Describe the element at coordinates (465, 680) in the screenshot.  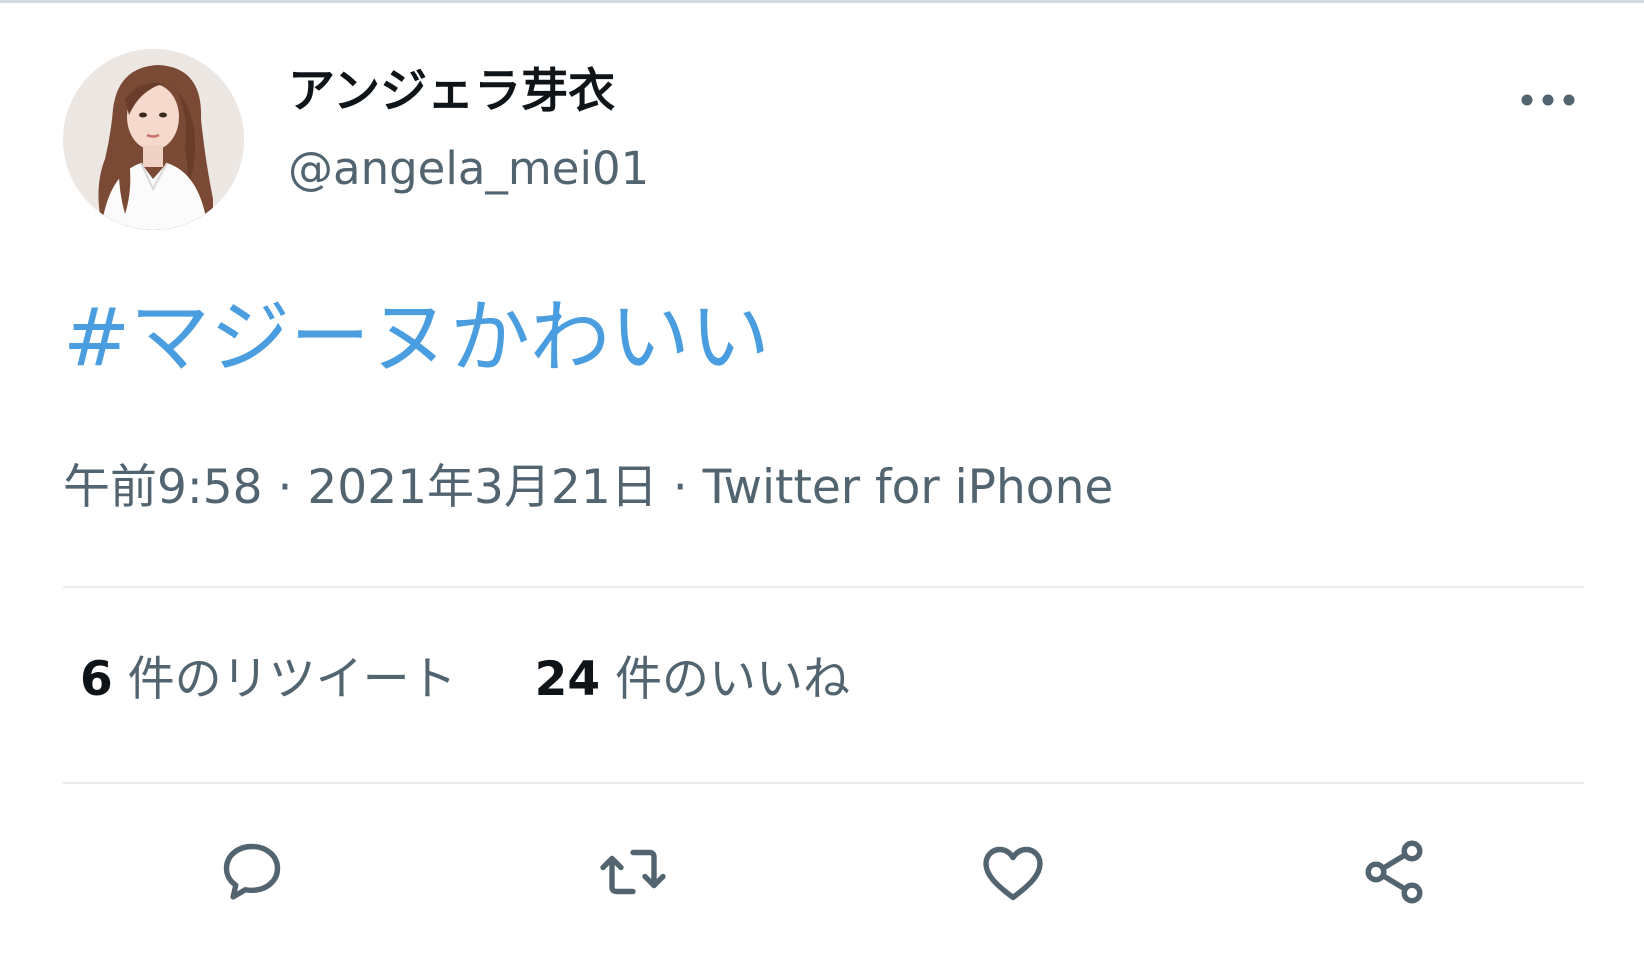
I see `tweet-stats: 6 件のリツイート 24 件のいいね` at that location.